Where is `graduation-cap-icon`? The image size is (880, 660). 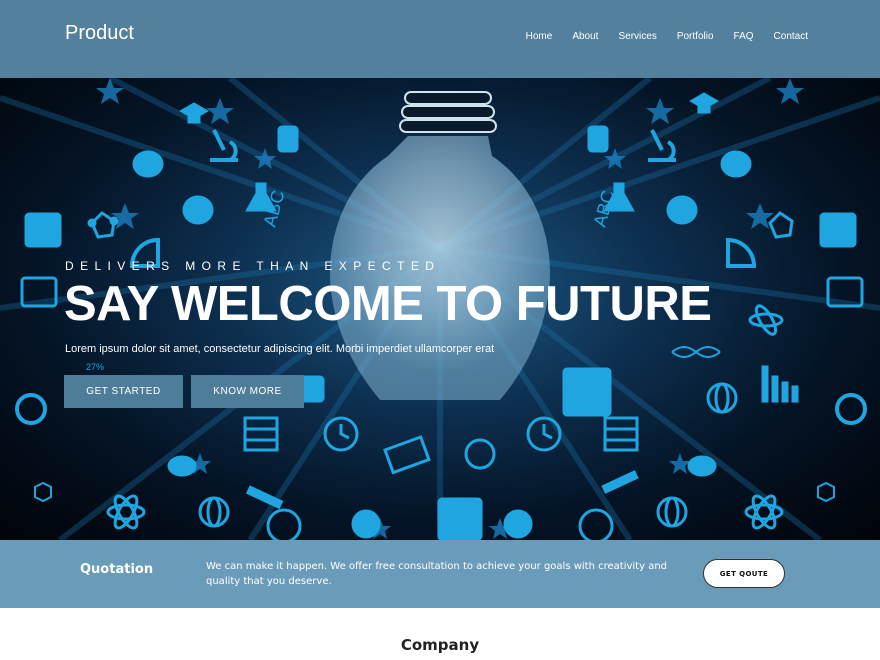 graduation-cap-icon is located at coordinates (194, 113).